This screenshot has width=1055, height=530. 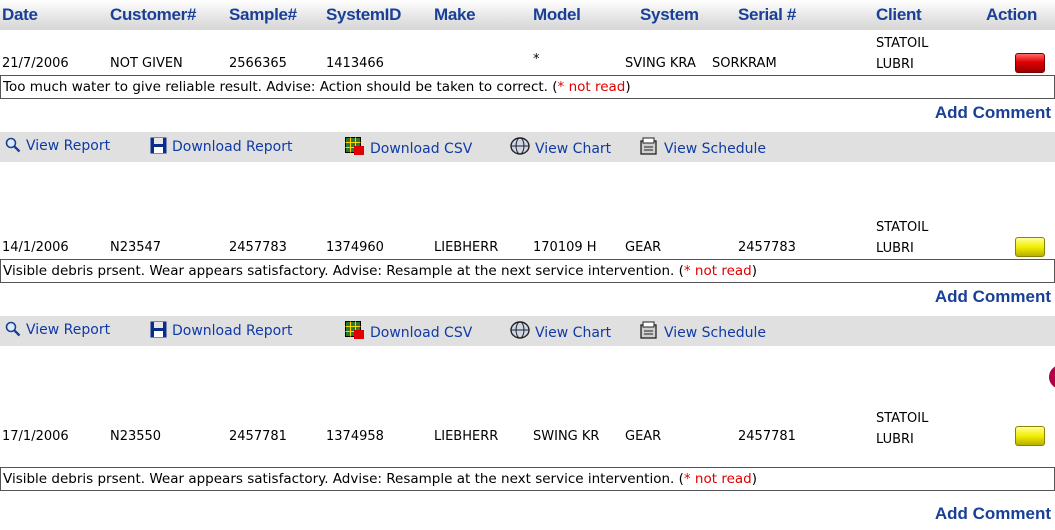 I want to click on col-system: System, so click(x=669, y=14).